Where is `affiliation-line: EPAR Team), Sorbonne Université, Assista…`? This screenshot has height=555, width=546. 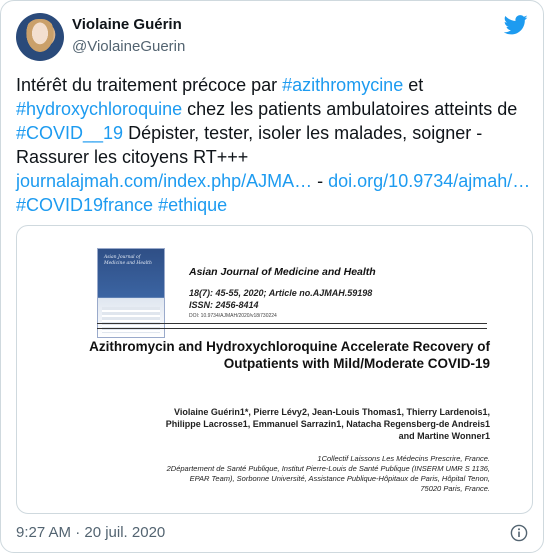
affiliation-line: EPAR Team), Sorbonne Université, Assista… is located at coordinates (339, 478).